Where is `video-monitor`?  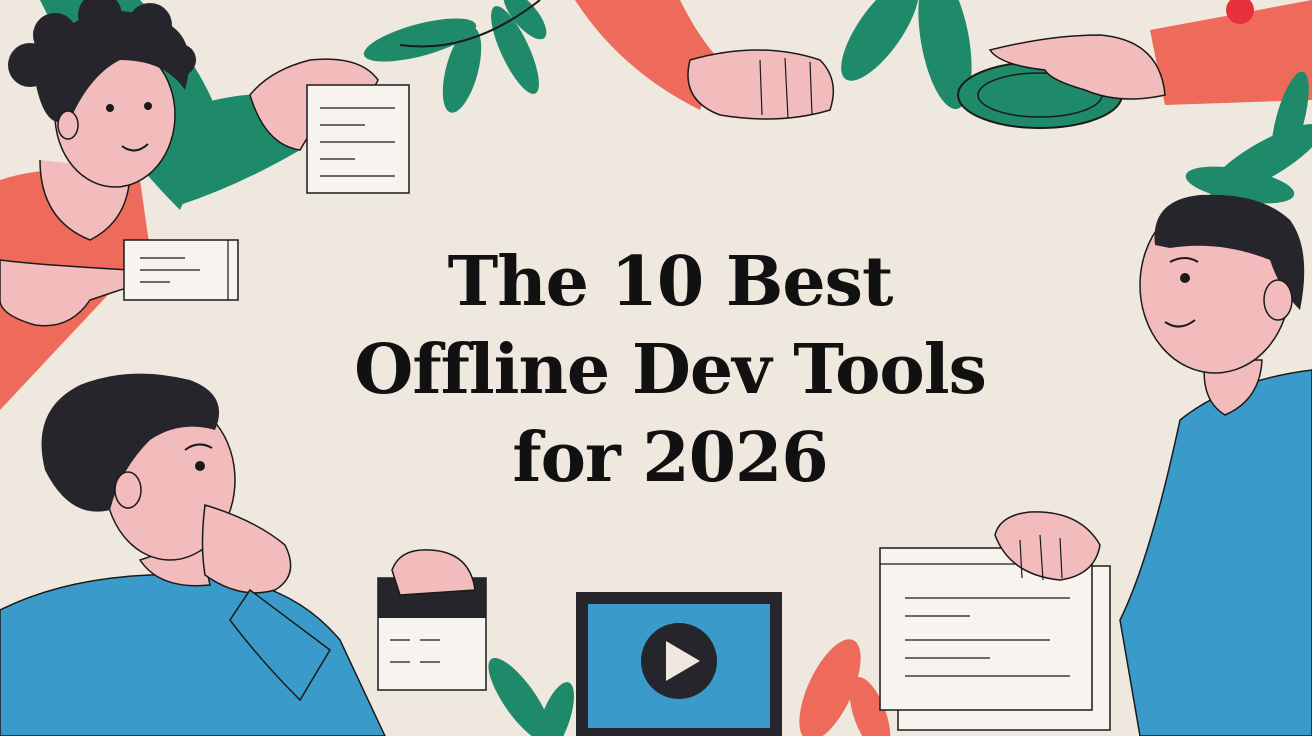
video-monitor is located at coordinates (679, 664).